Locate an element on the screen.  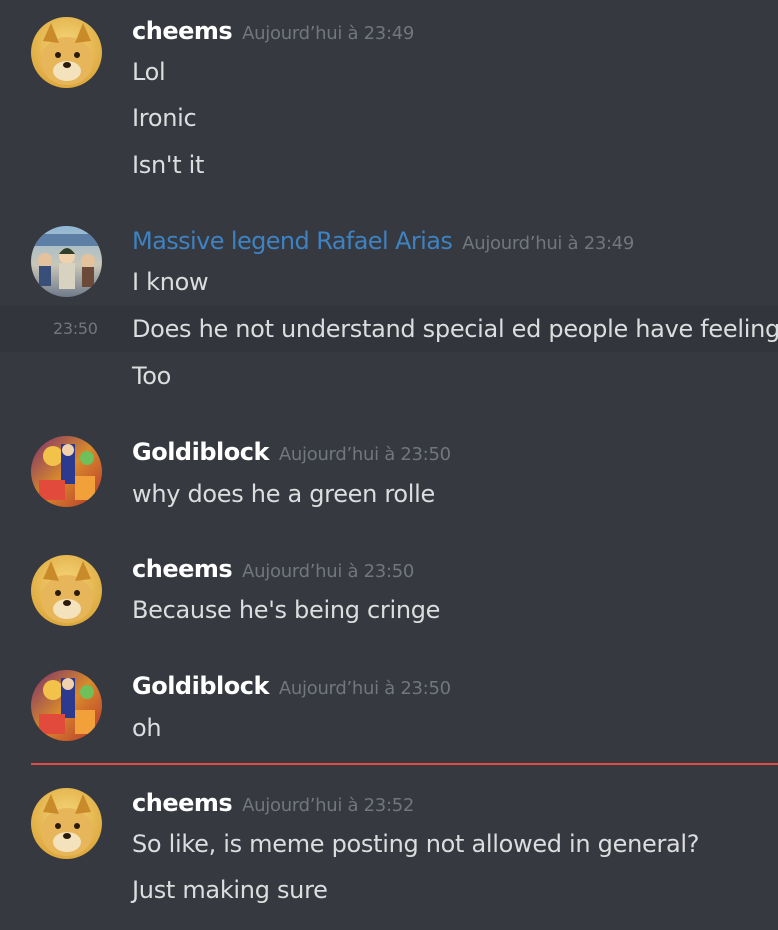
new-messages-divider is located at coordinates (404, 764).